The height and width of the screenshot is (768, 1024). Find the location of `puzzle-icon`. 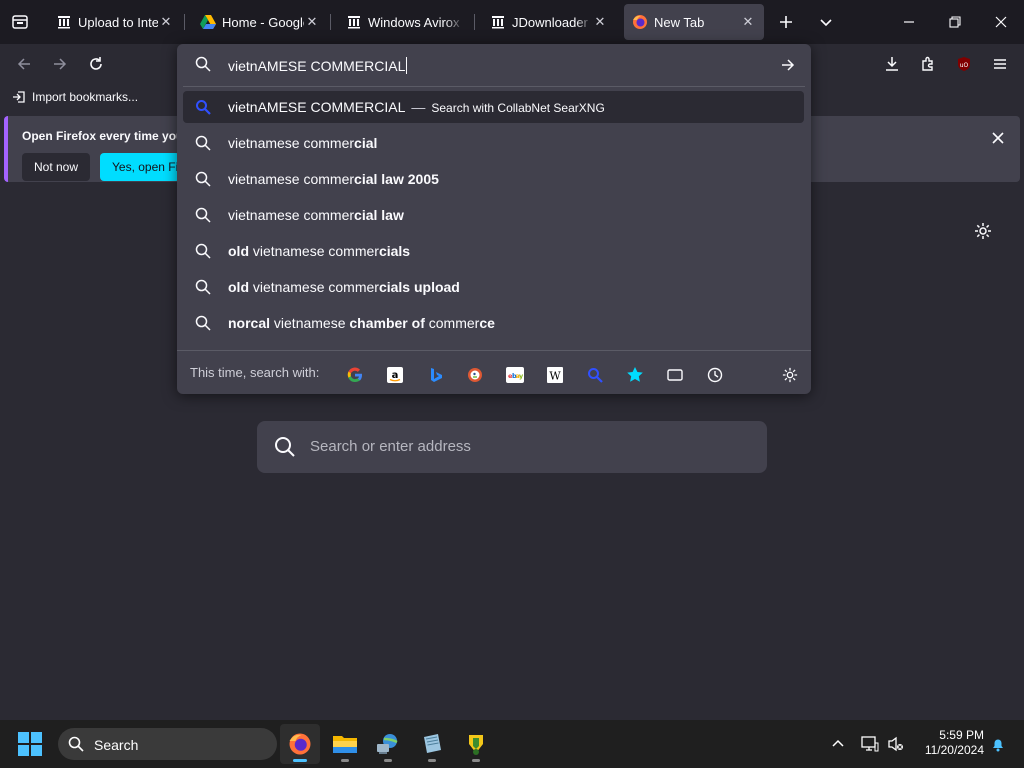

puzzle-icon is located at coordinates (927, 63).